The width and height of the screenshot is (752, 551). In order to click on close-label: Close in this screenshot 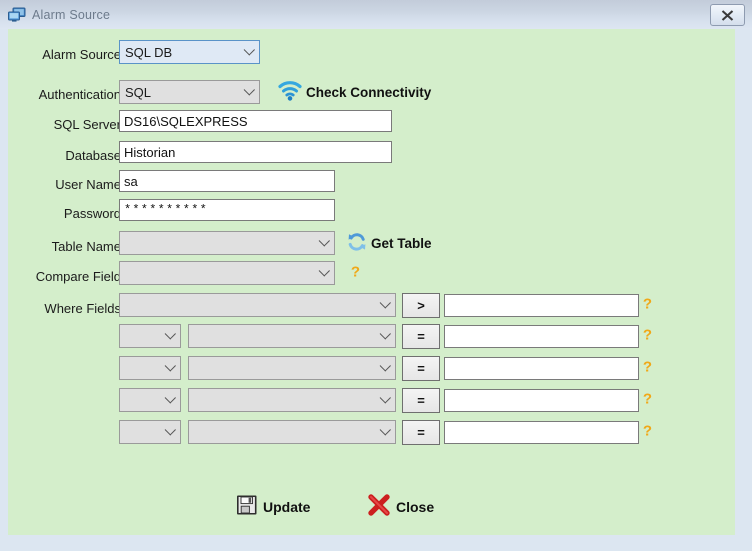, I will do `click(415, 506)`.